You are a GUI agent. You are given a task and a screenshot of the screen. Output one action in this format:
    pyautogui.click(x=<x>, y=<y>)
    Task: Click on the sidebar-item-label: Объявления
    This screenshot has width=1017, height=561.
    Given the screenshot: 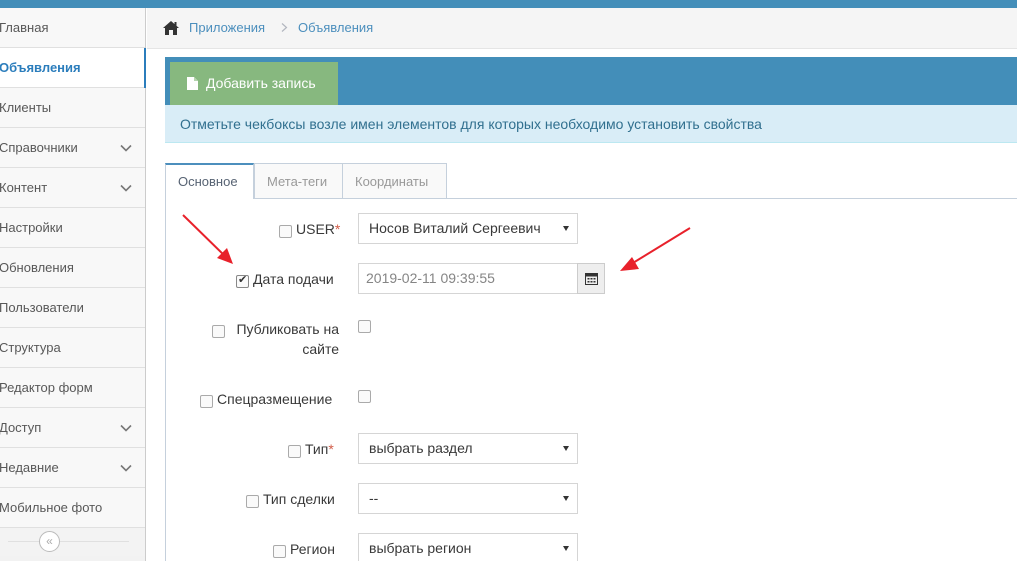 What is the action you would take?
    pyautogui.click(x=40, y=67)
    